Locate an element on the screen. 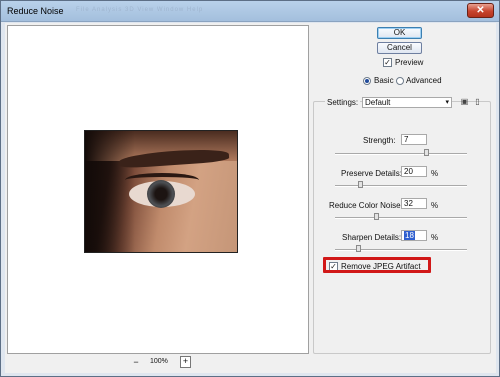 The width and height of the screenshot is (500, 377). zoom-bar: − 100% + is located at coordinates (158, 363).